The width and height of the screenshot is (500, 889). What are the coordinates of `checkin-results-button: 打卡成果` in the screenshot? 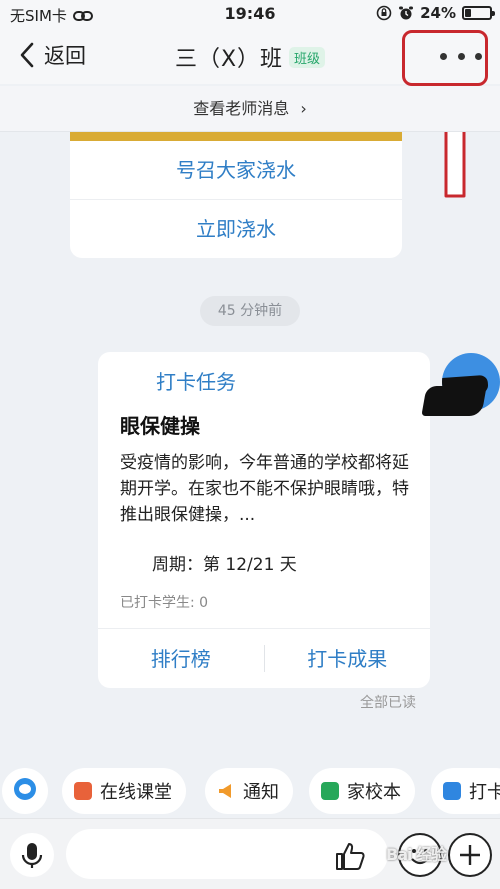 It's located at (348, 658).